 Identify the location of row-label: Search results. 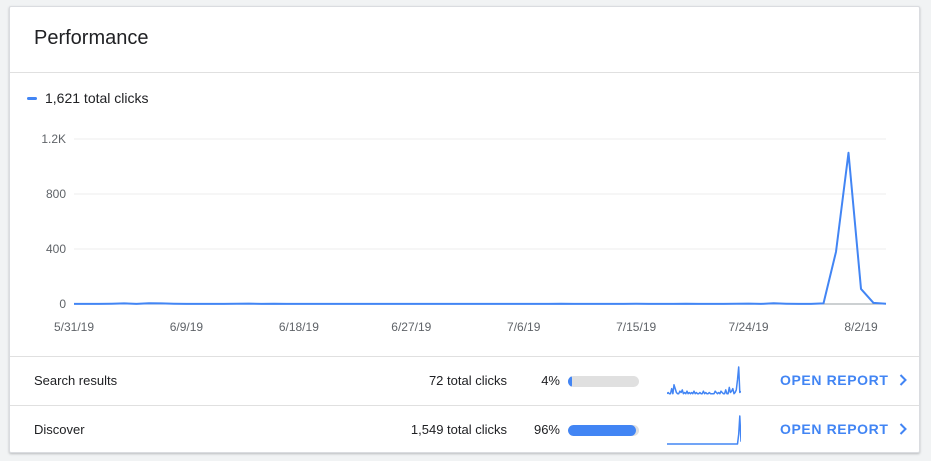
(76, 380).